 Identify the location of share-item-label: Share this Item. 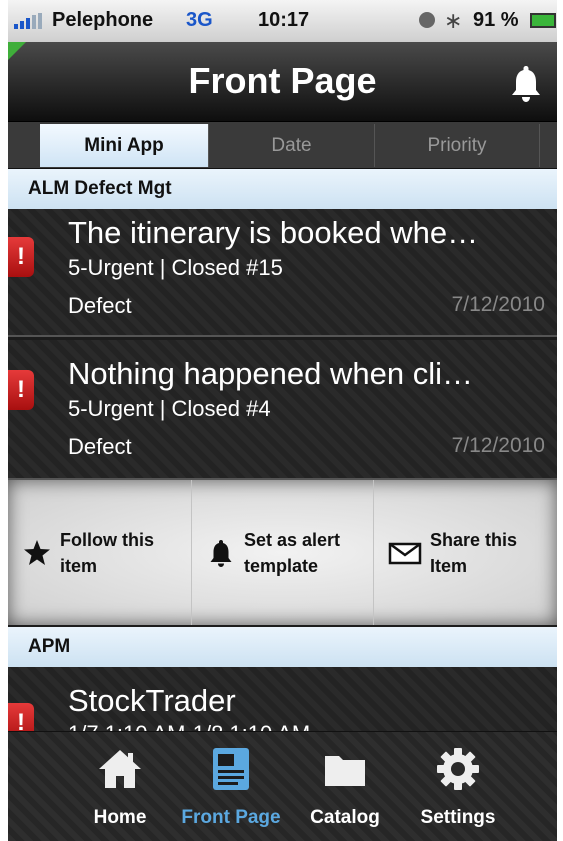
(474, 552).